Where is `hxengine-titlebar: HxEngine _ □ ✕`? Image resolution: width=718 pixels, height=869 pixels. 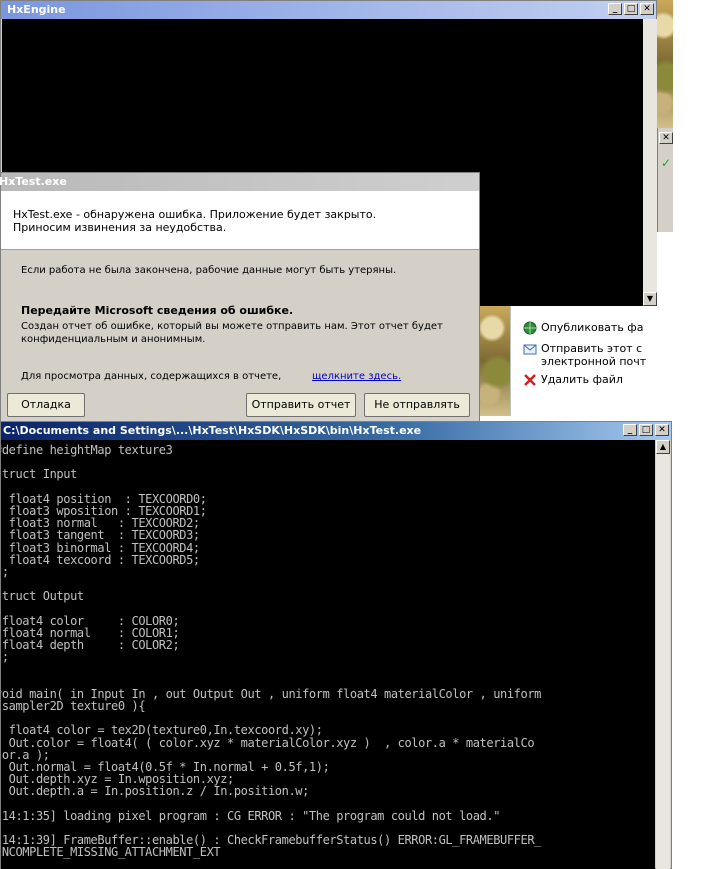
hxengine-titlebar: HxEngine _ □ ✕ is located at coordinates (328, 10).